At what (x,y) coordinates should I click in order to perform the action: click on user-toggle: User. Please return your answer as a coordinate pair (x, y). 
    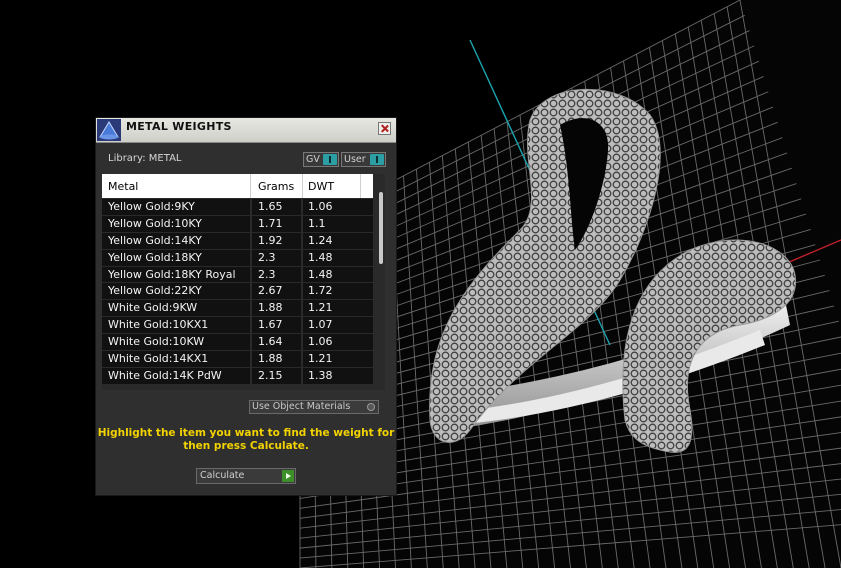
    Looking at the image, I should click on (363, 159).